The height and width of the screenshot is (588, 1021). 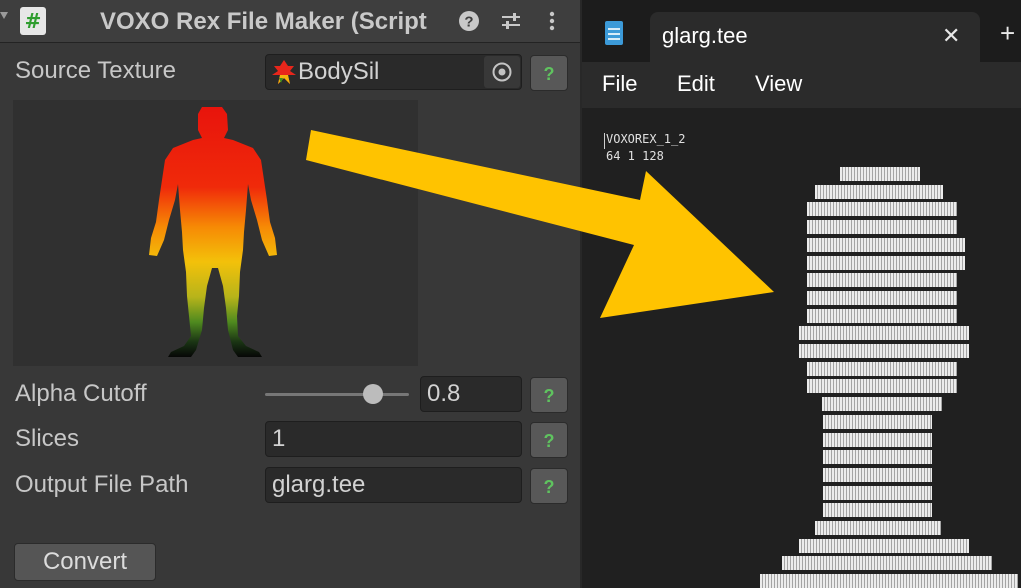 What do you see at coordinates (102, 484) in the screenshot?
I see `output-path-label: Output File Path` at bounding box center [102, 484].